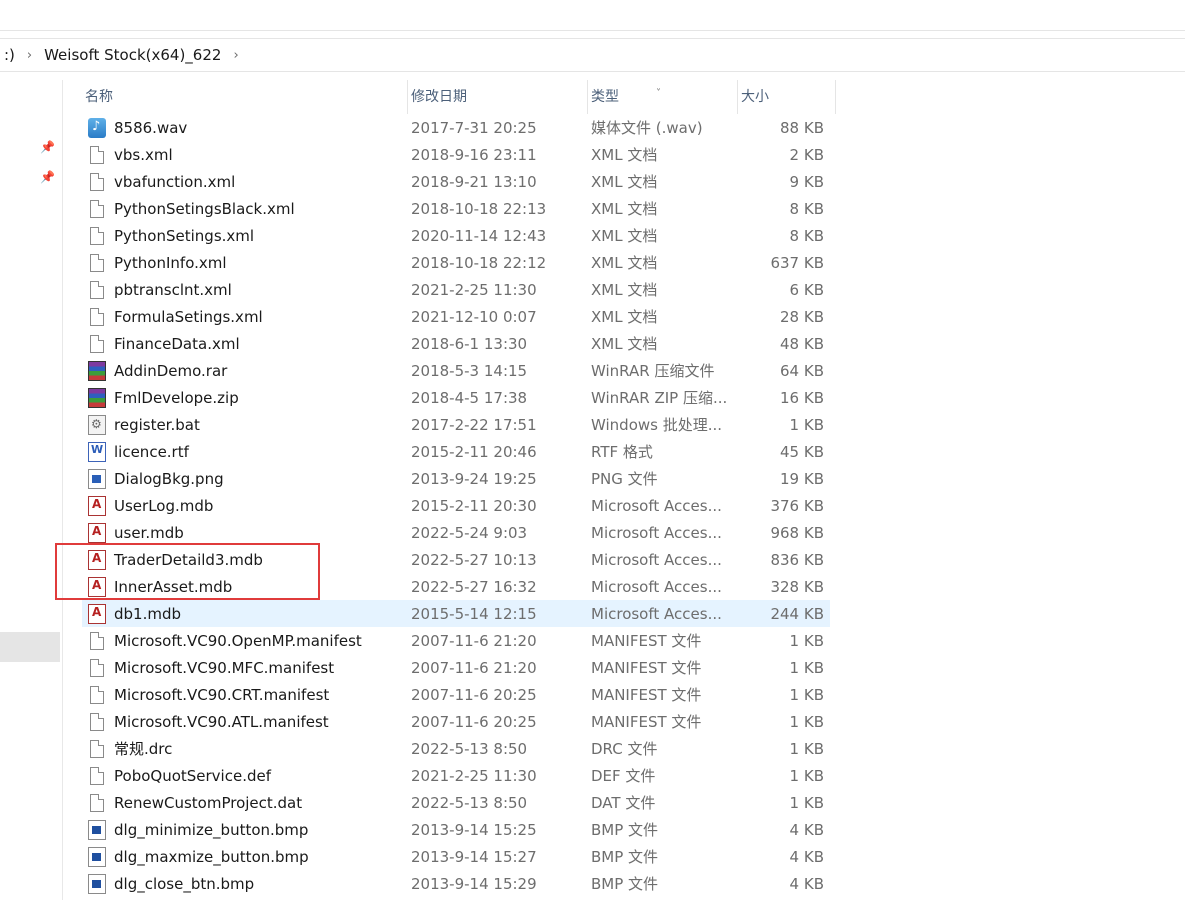  What do you see at coordinates (245, 748) in the screenshot?
I see `file-name-cell: 常规.drc` at bounding box center [245, 748].